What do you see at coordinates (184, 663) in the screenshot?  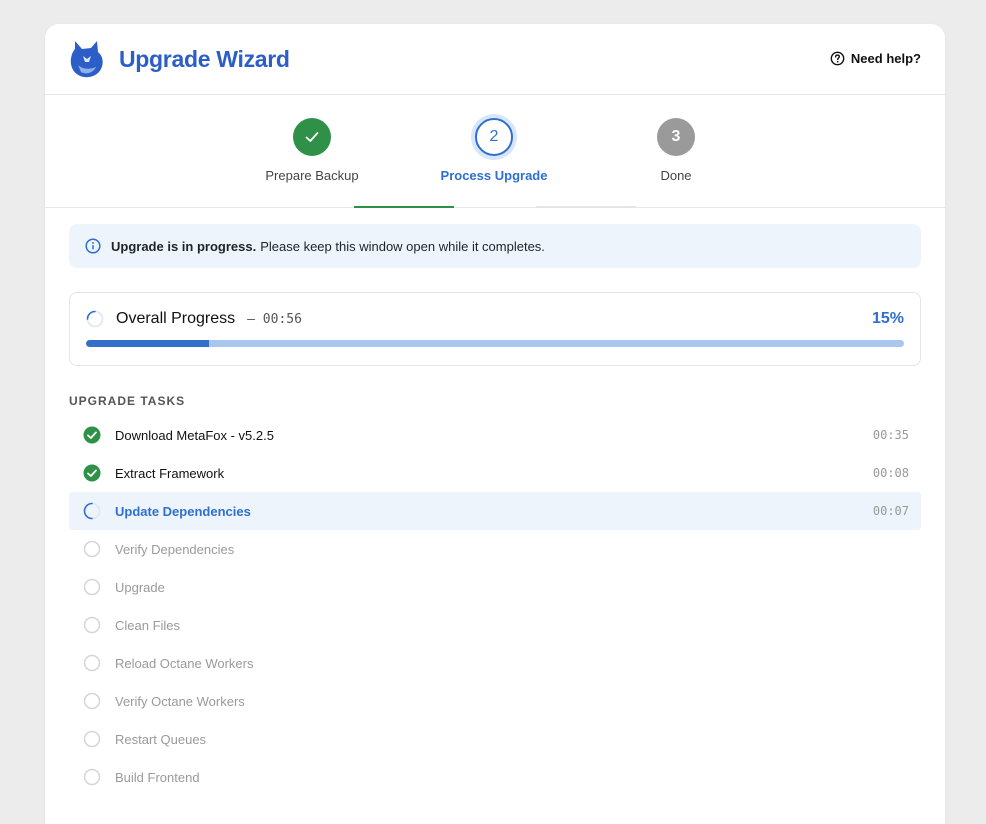 I see `task-name: Reload Octane Workers` at bounding box center [184, 663].